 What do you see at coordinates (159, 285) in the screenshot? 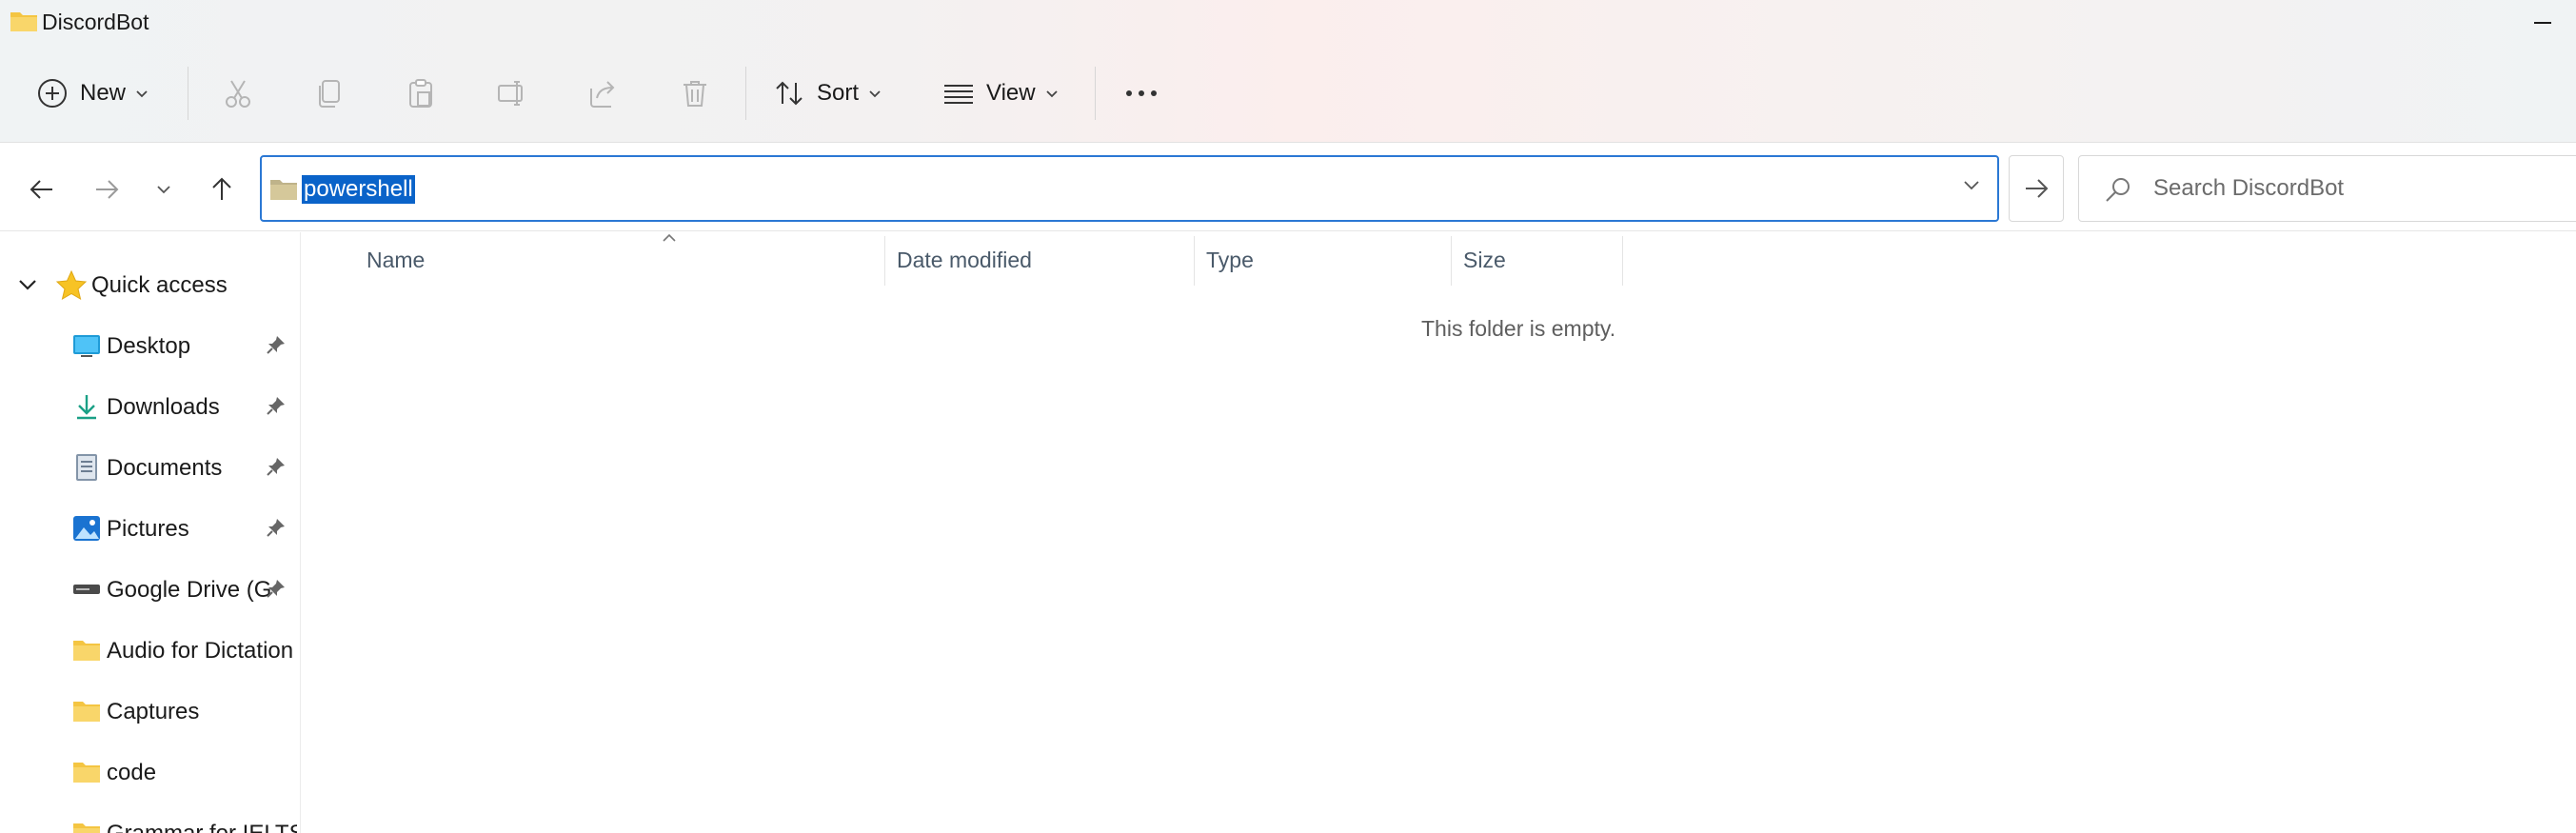
I see `quick-access-label: Quick access` at bounding box center [159, 285].